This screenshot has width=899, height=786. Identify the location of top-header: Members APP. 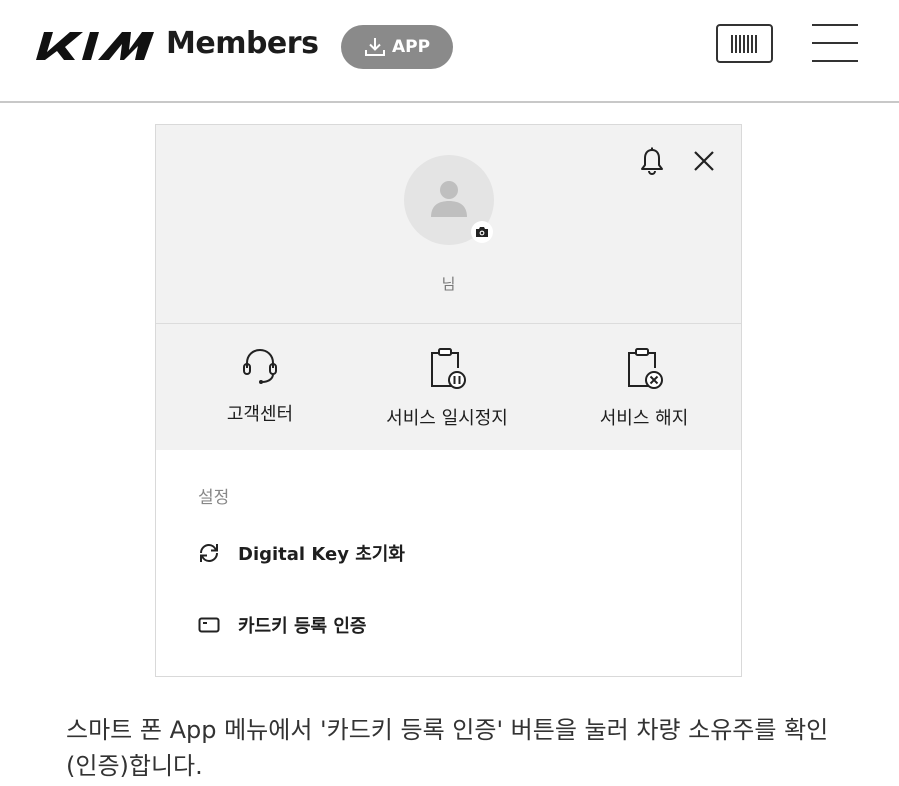
(449, 51).